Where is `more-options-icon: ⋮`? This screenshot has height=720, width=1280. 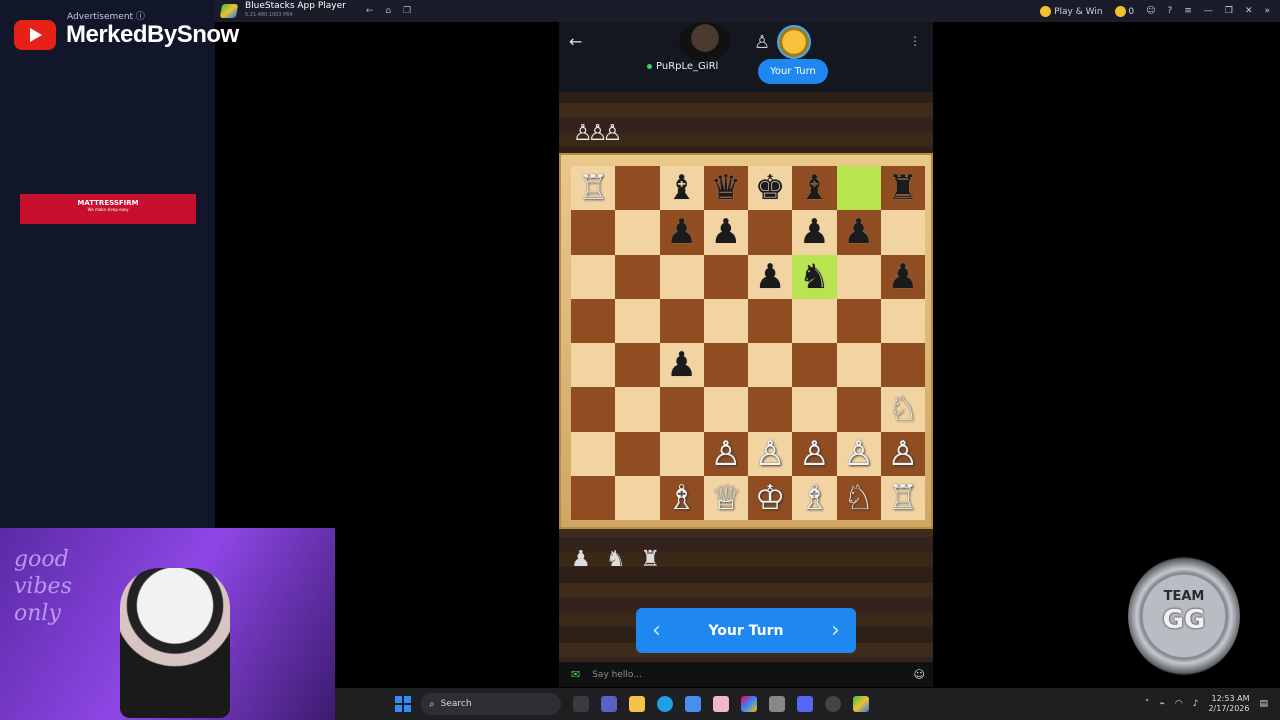
more-options-icon: ⋮ is located at coordinates (915, 41).